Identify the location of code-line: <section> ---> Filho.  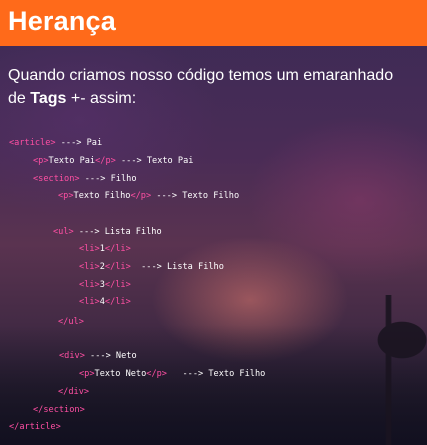
(85, 179).